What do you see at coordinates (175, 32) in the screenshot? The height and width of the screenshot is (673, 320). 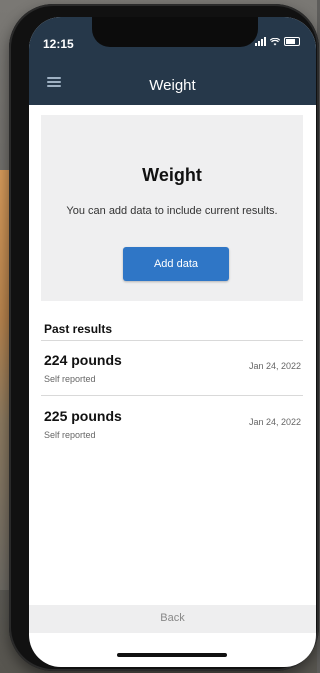 I see `device-notch` at bounding box center [175, 32].